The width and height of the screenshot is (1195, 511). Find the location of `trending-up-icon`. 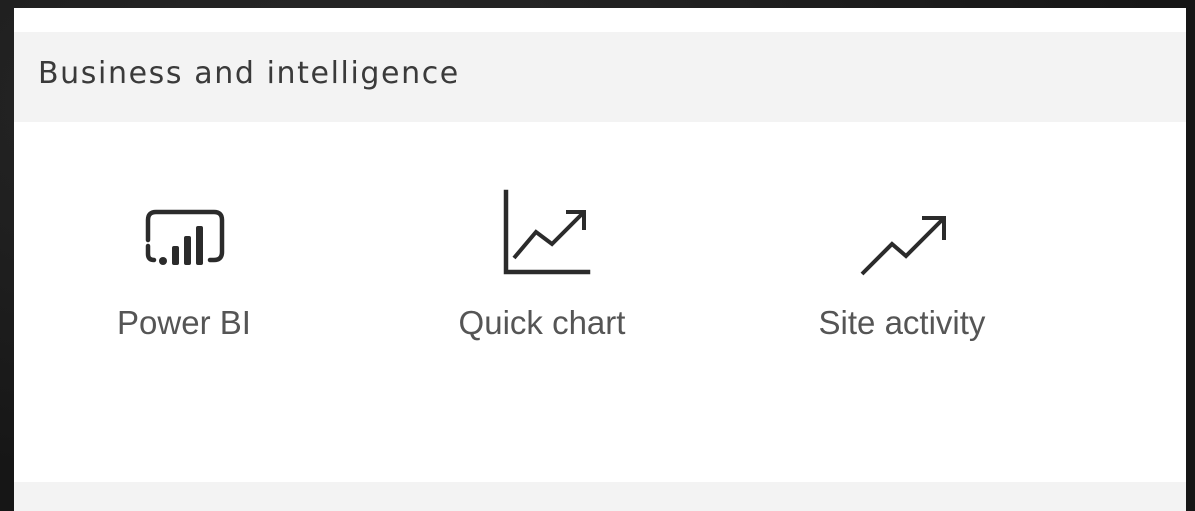

trending-up-icon is located at coordinates (902, 233).